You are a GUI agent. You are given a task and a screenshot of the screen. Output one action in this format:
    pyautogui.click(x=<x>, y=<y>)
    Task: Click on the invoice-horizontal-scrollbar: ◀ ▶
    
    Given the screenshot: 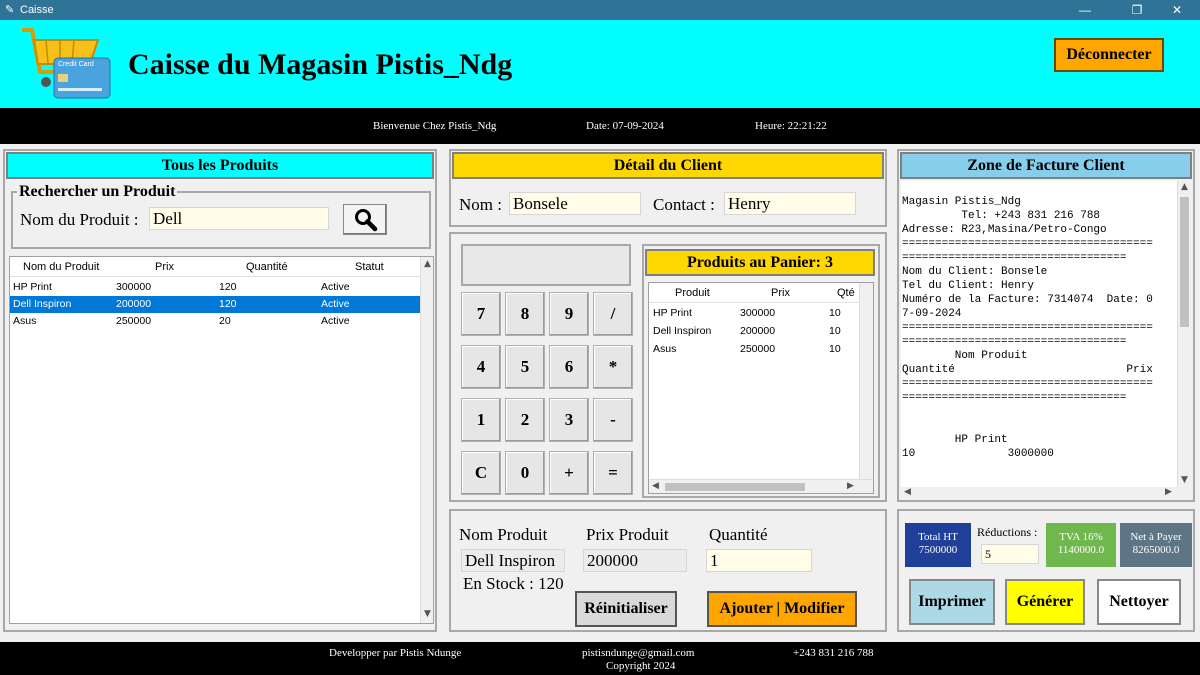 What is the action you would take?
    pyautogui.click(x=1046, y=493)
    